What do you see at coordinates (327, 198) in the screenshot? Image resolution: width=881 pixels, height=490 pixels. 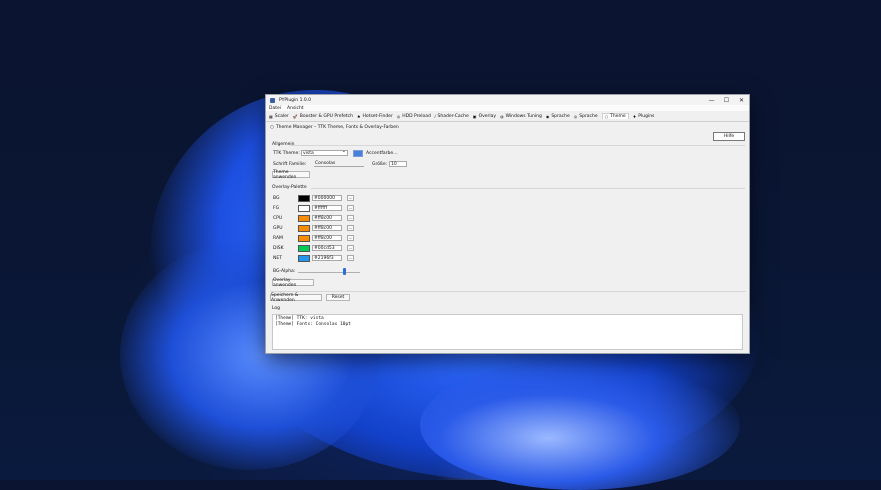 I see `palette-hex-bg: #000000` at bounding box center [327, 198].